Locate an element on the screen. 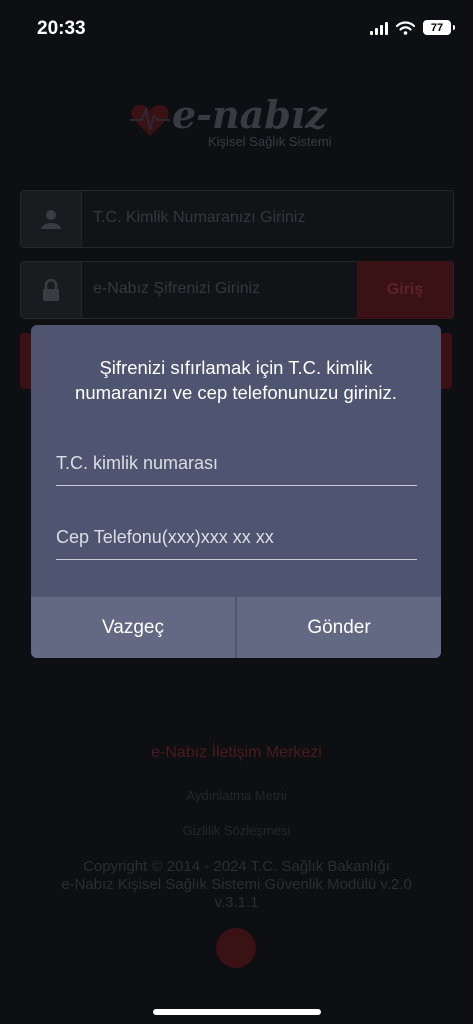 This screenshot has width=473, height=1024. send-button: Gönder is located at coordinates (339, 627).